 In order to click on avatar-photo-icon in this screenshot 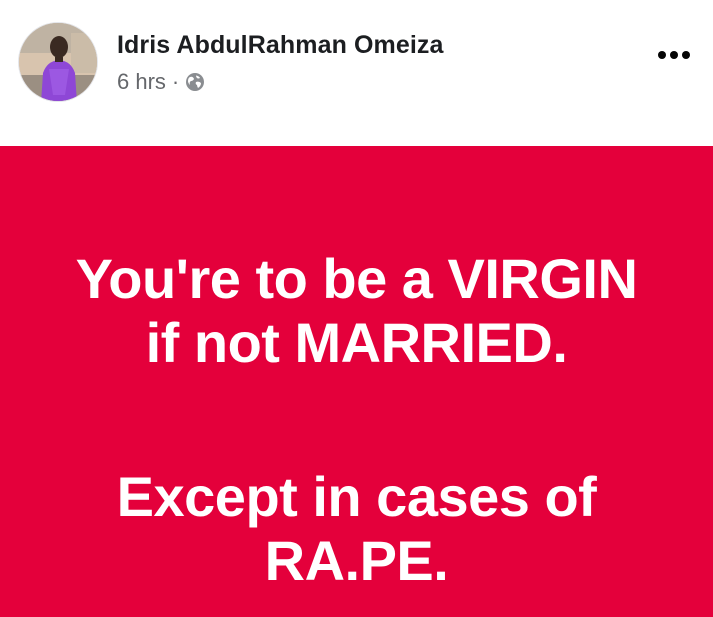, I will do `click(58, 62)`.